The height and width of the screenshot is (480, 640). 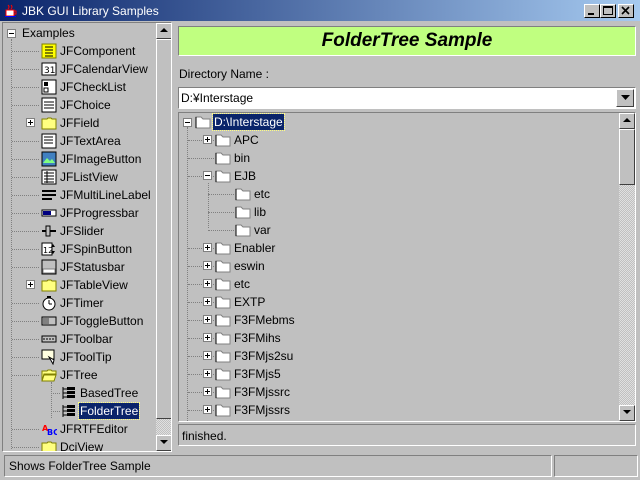 What do you see at coordinates (49, 177) in the screenshot?
I see `listview-icon` at bounding box center [49, 177].